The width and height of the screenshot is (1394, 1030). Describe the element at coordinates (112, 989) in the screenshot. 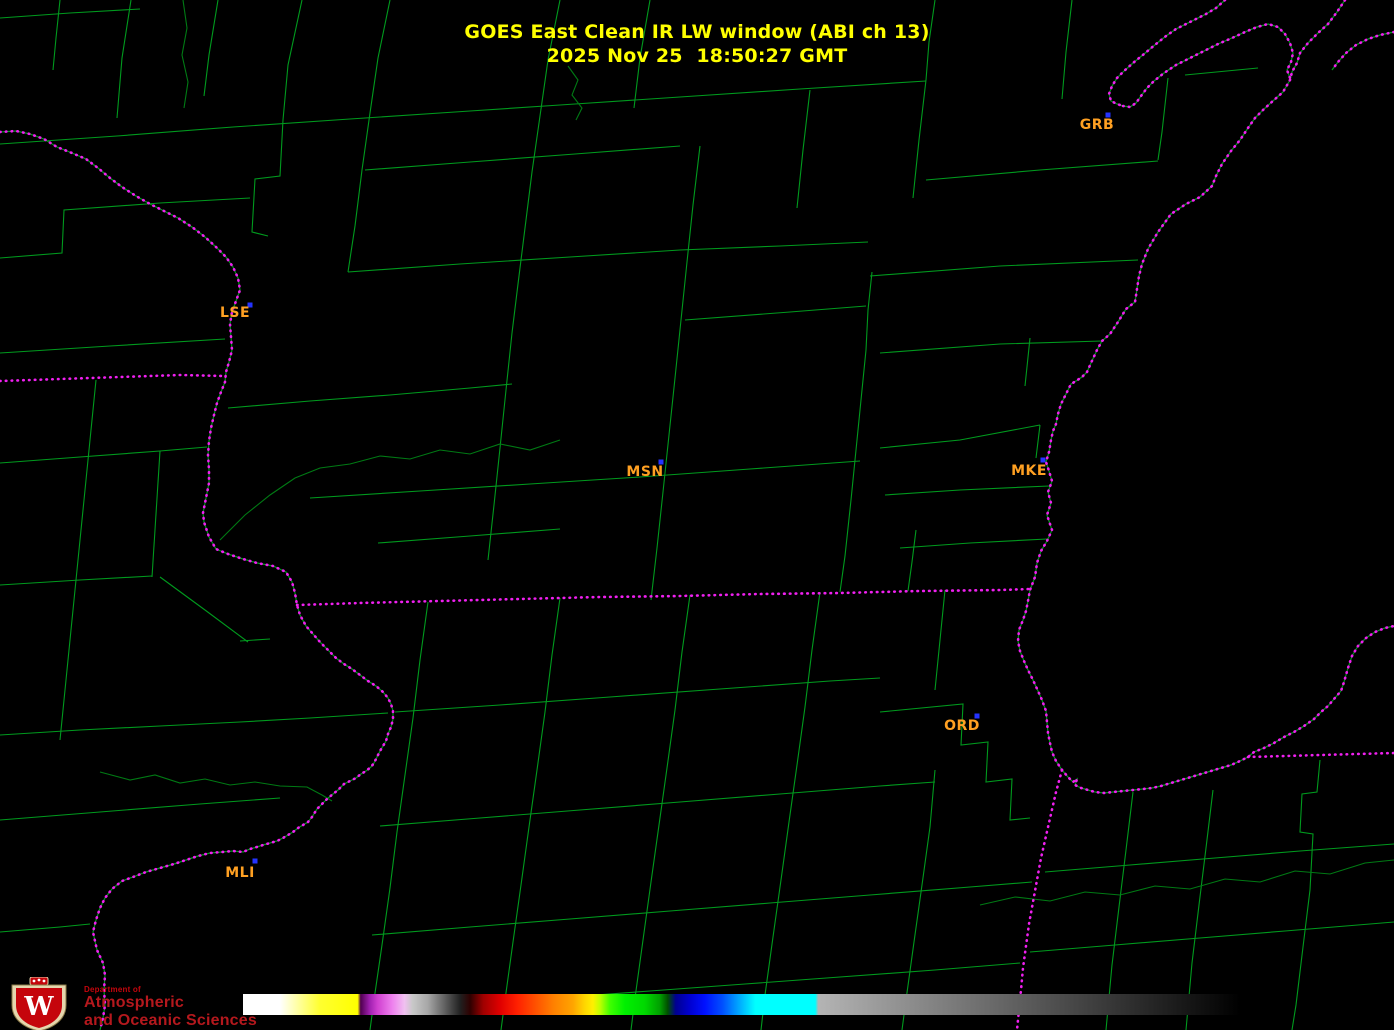

I see `logo-dept-label: Department of` at that location.